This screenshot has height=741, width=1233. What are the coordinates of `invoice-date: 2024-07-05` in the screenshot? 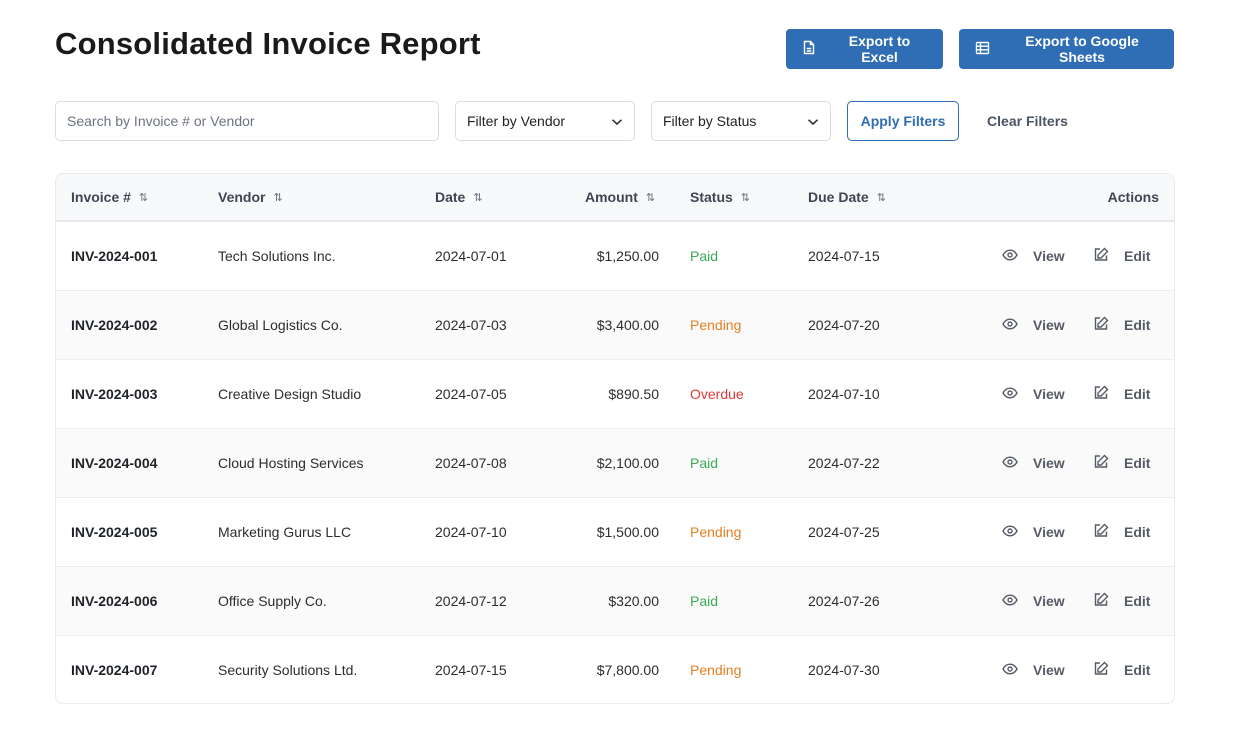 It's located at (471, 394).